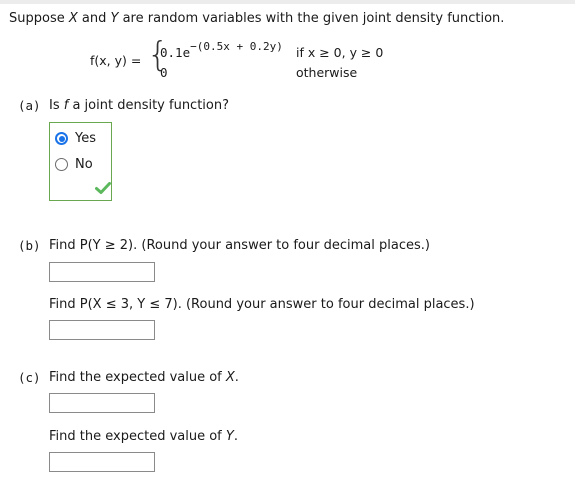  Describe the element at coordinates (149, 105) in the screenshot. I see `part-a-question-suffix: a joint density function?` at that location.